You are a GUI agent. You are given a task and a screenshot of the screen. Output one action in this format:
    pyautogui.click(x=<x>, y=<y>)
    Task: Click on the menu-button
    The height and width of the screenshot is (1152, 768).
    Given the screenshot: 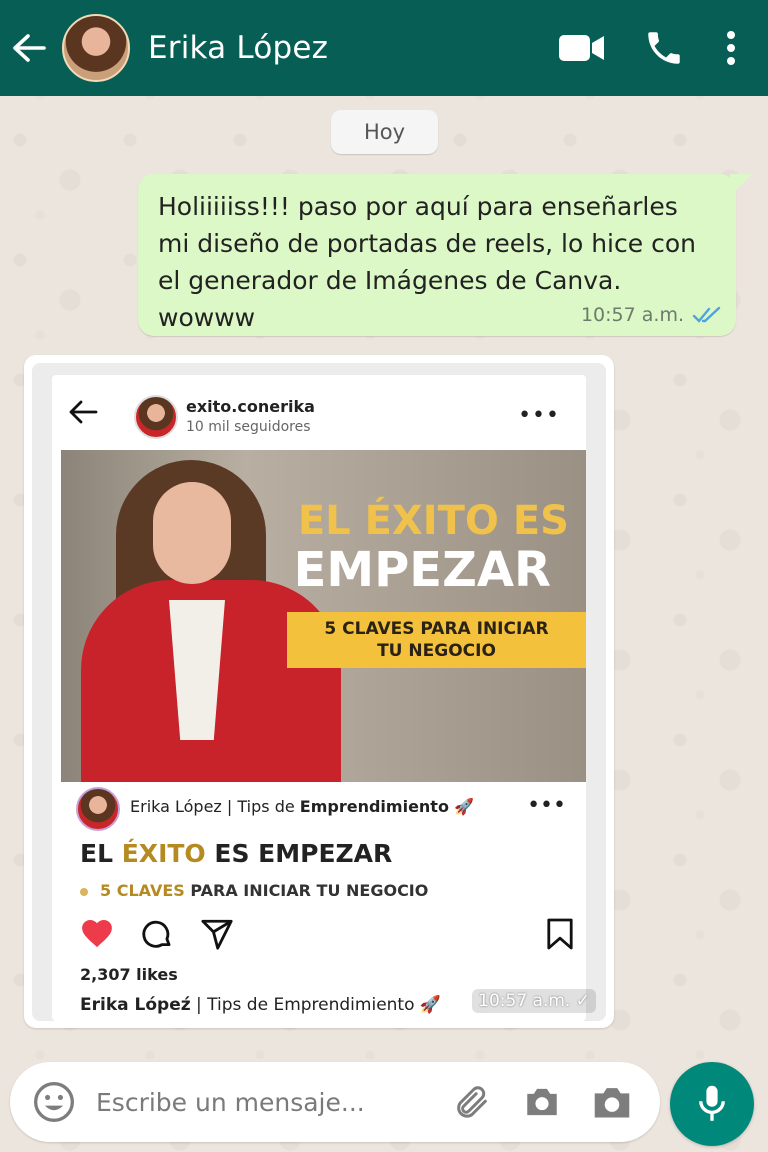 What is the action you would take?
    pyautogui.click(x=731, y=48)
    